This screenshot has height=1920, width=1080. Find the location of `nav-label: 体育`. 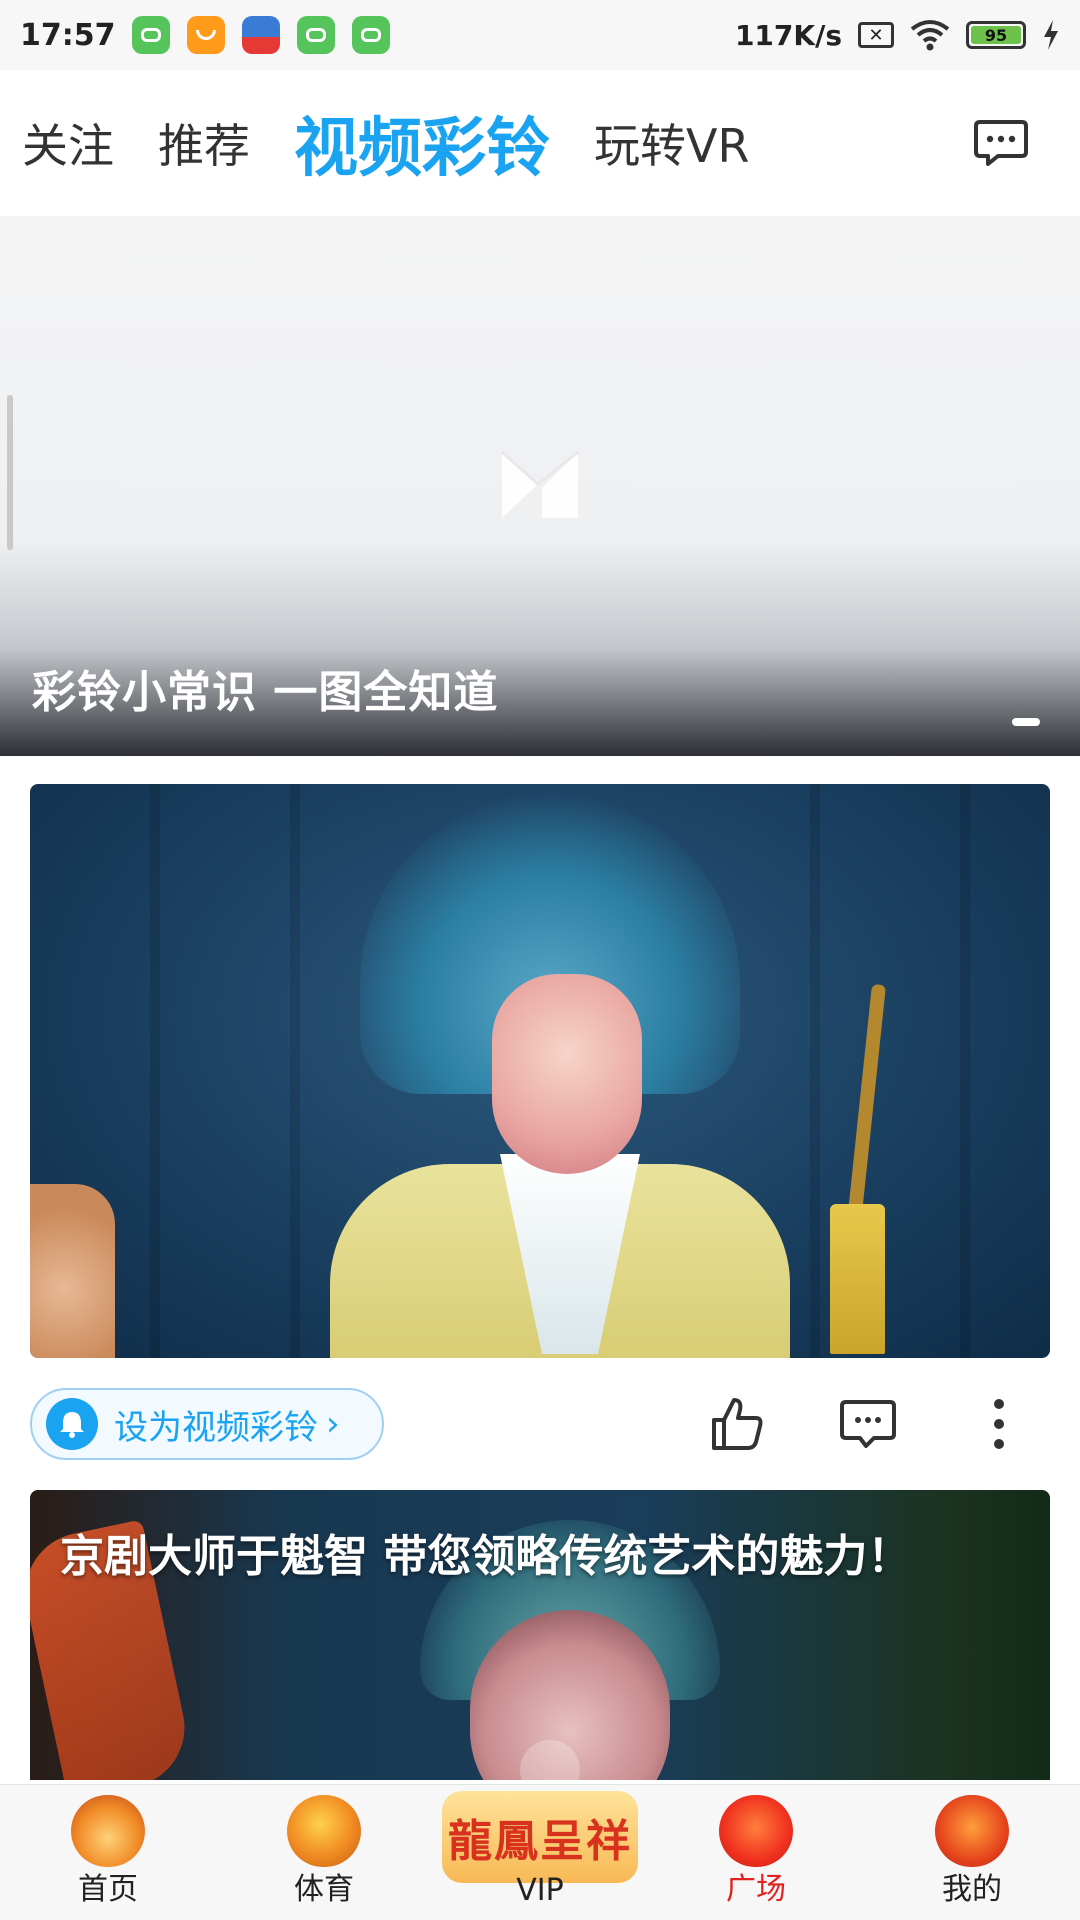

nav-label: 体育 is located at coordinates (324, 1889).